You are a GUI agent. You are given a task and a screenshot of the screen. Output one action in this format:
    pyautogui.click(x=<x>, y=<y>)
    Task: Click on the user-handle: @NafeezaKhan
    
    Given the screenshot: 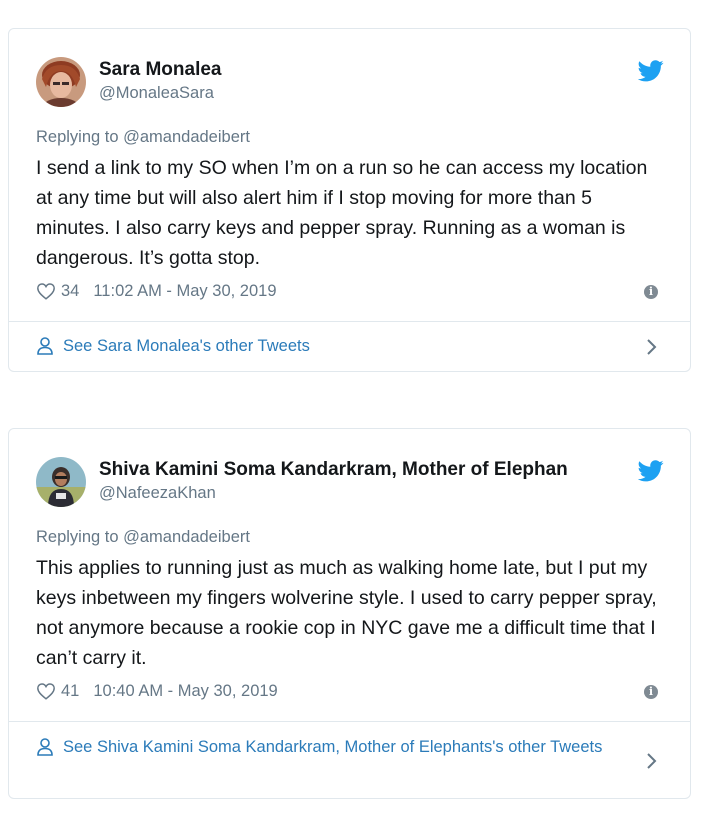 What is the action you would take?
    pyautogui.click(x=157, y=493)
    